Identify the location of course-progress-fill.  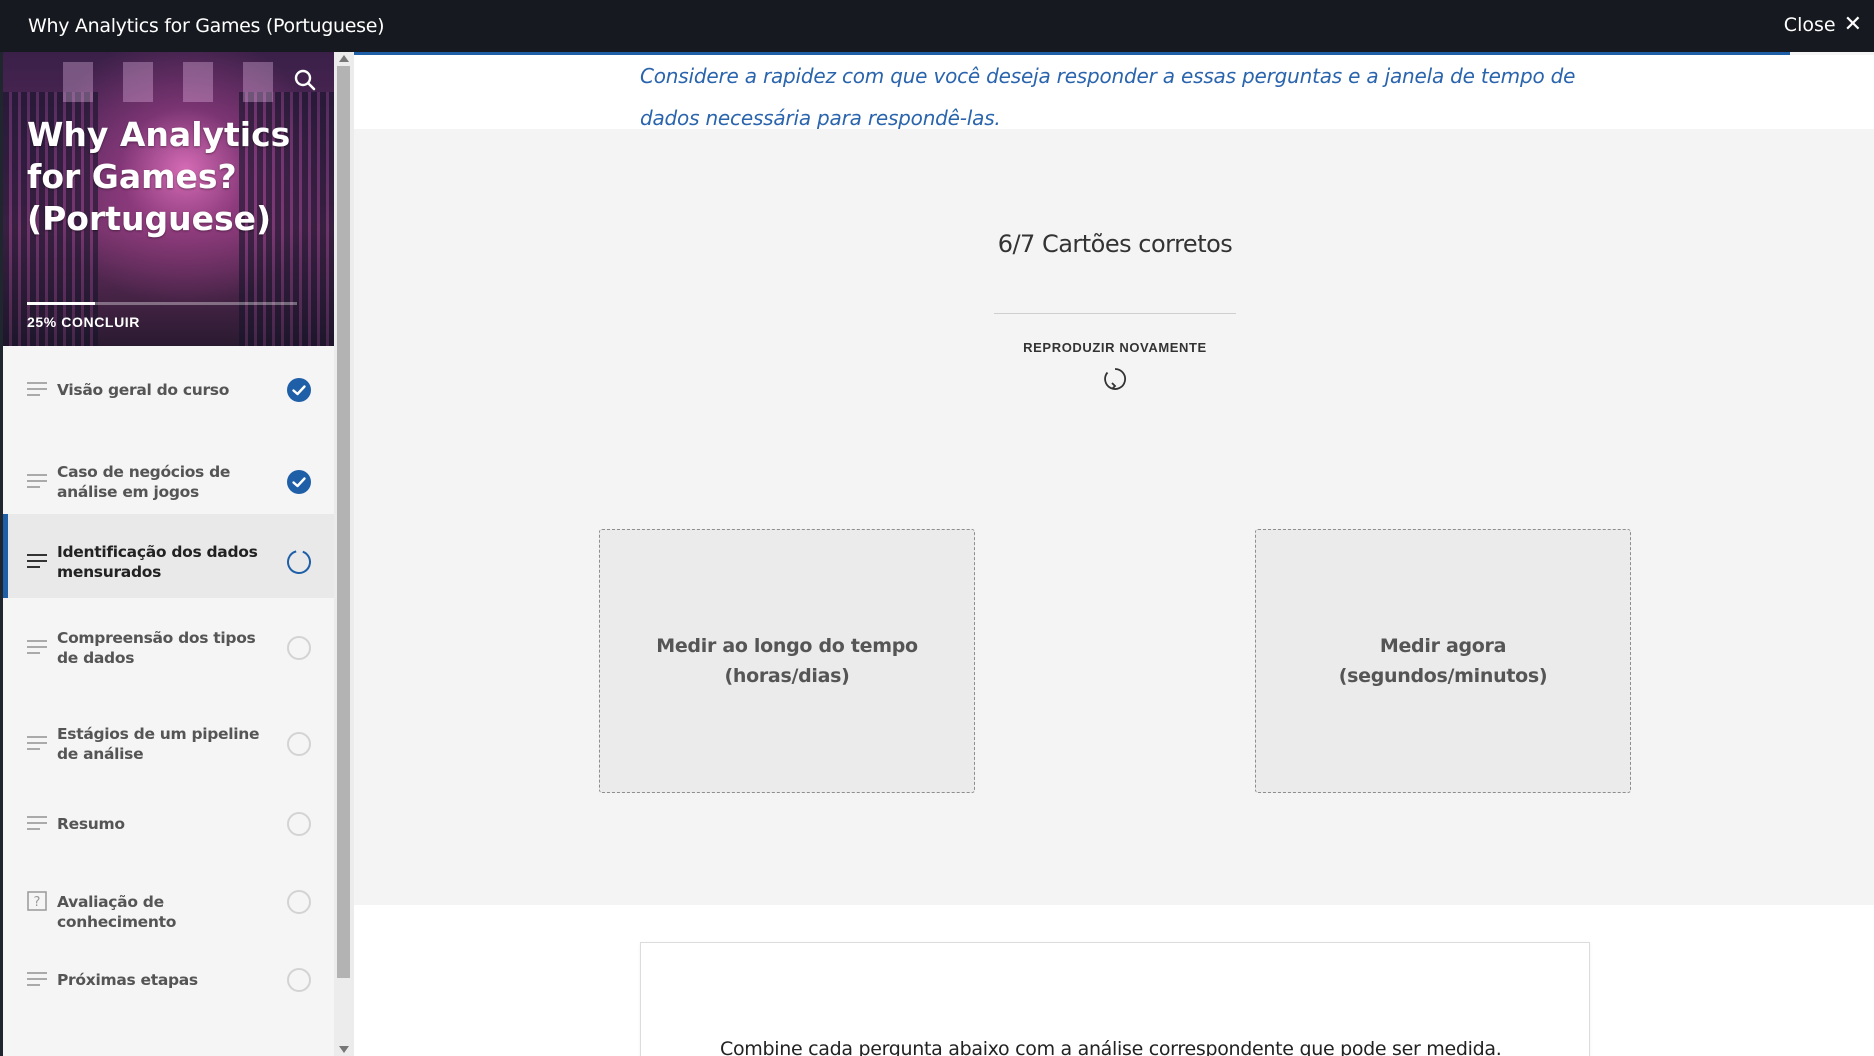
(61, 303).